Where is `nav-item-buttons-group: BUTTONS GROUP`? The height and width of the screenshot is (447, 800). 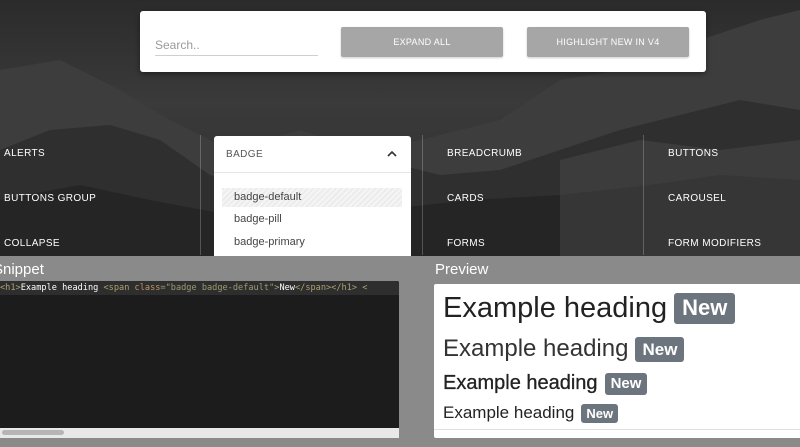 nav-item-buttons-group: BUTTONS GROUP is located at coordinates (50, 198).